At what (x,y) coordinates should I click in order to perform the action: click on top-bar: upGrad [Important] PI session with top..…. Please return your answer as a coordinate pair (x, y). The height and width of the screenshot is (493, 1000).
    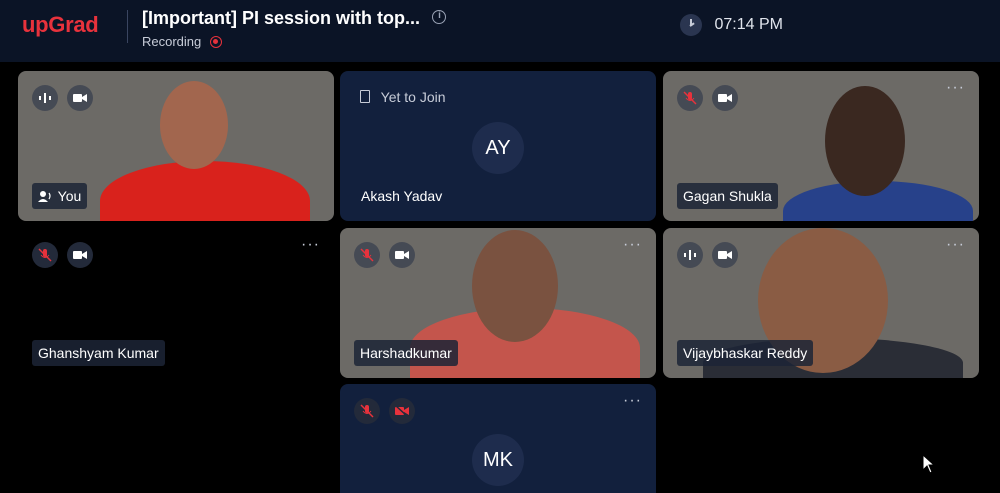
    Looking at the image, I should click on (500, 31).